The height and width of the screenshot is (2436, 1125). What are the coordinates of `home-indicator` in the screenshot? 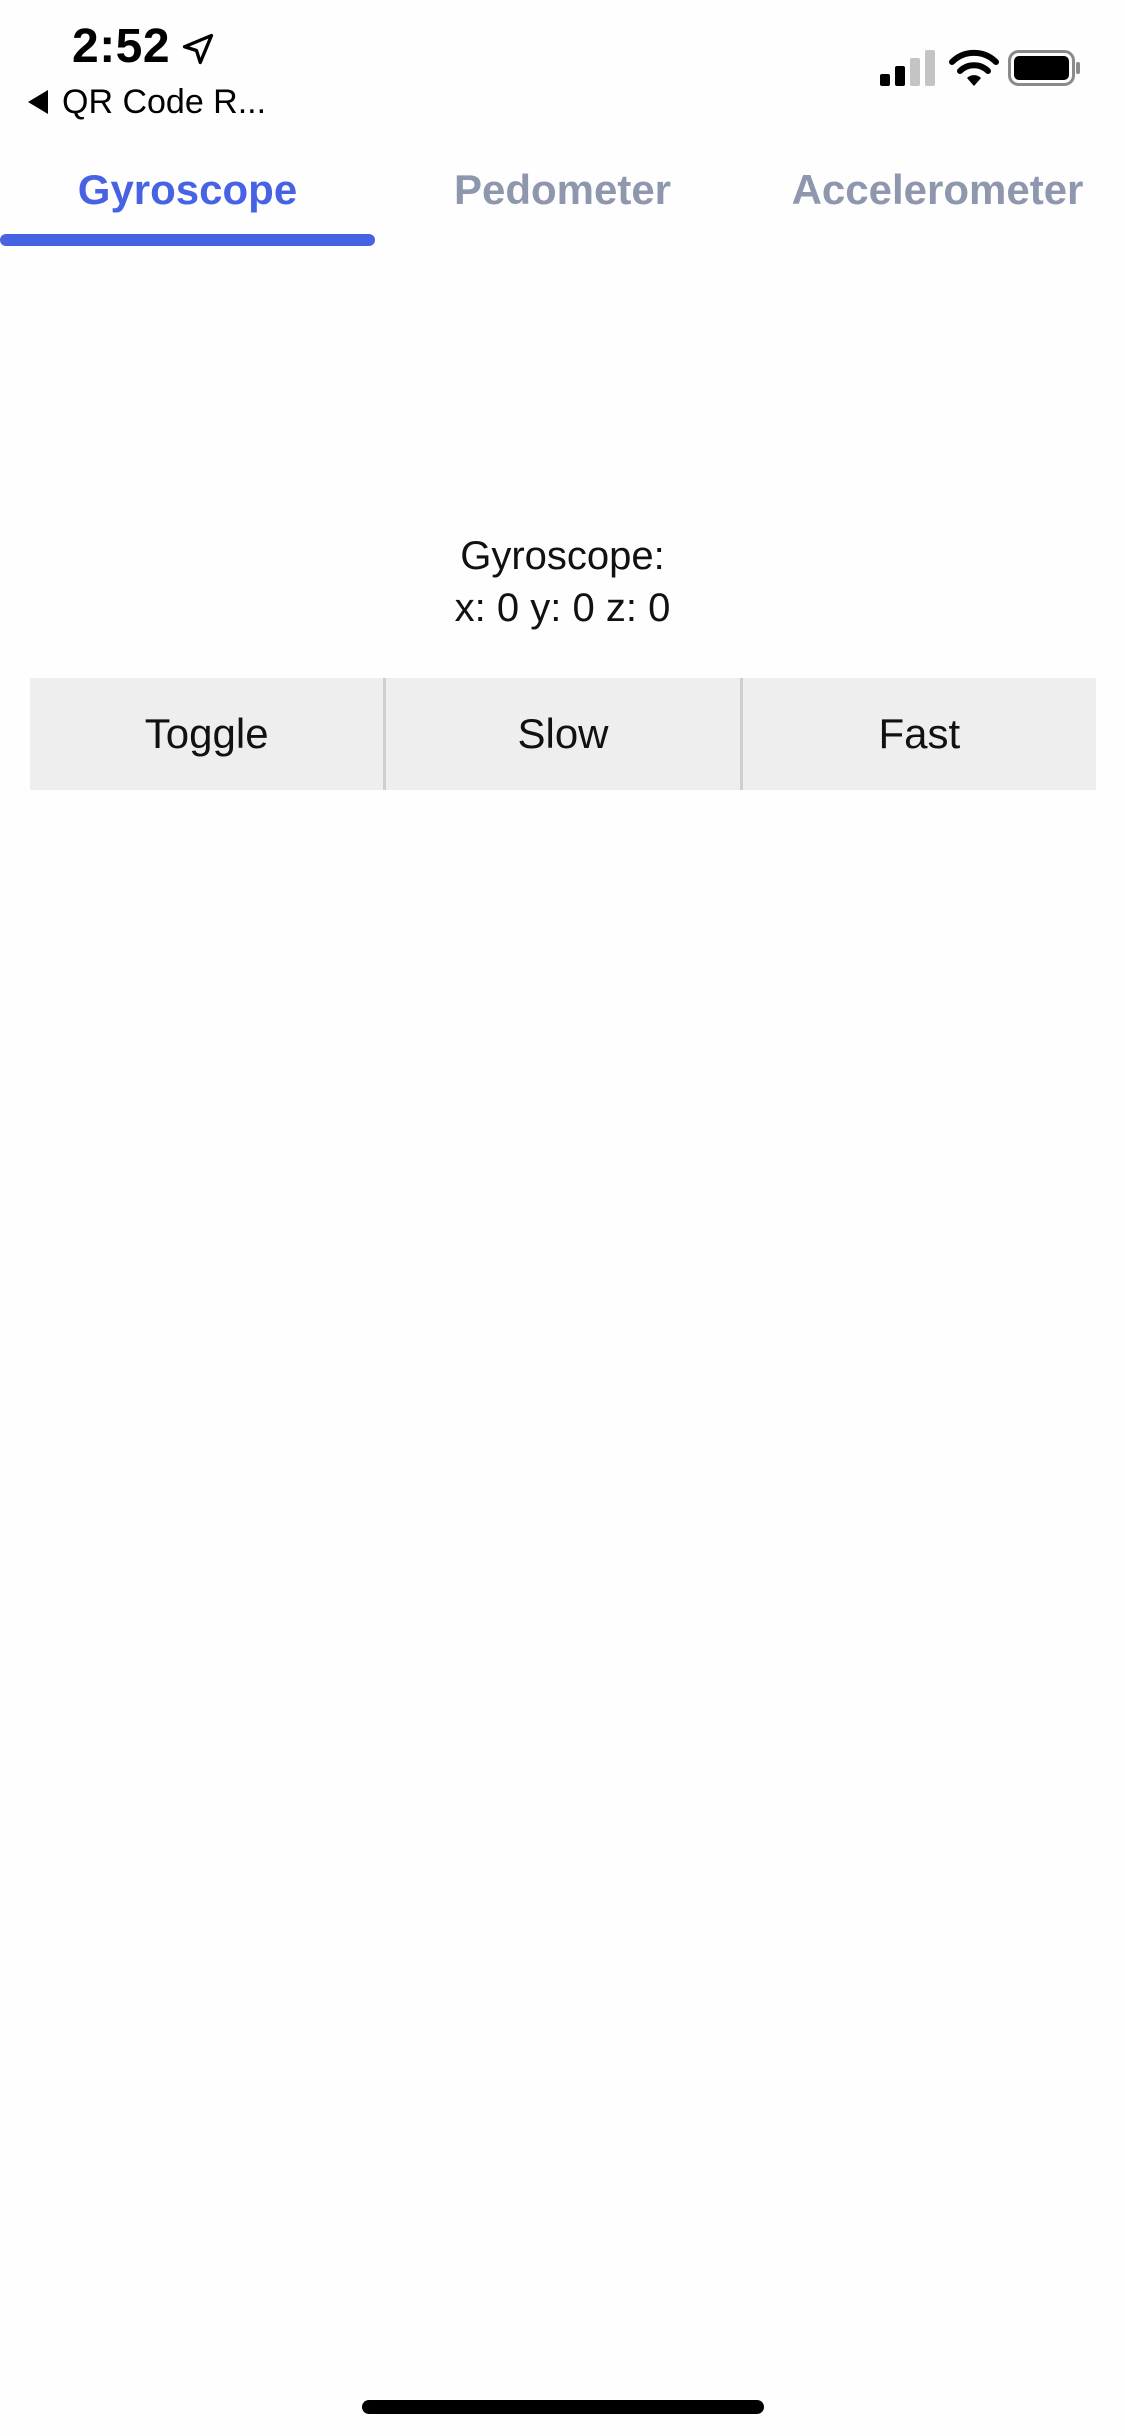 It's located at (563, 2407).